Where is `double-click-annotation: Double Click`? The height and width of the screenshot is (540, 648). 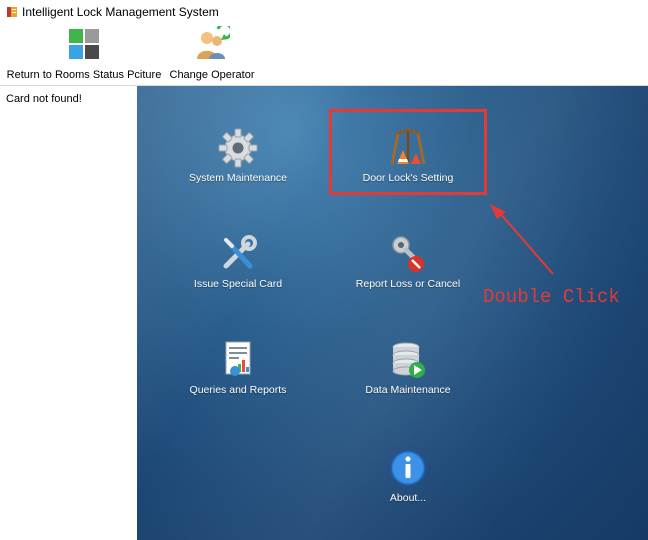
double-click-annotation: Double Click is located at coordinates (551, 297).